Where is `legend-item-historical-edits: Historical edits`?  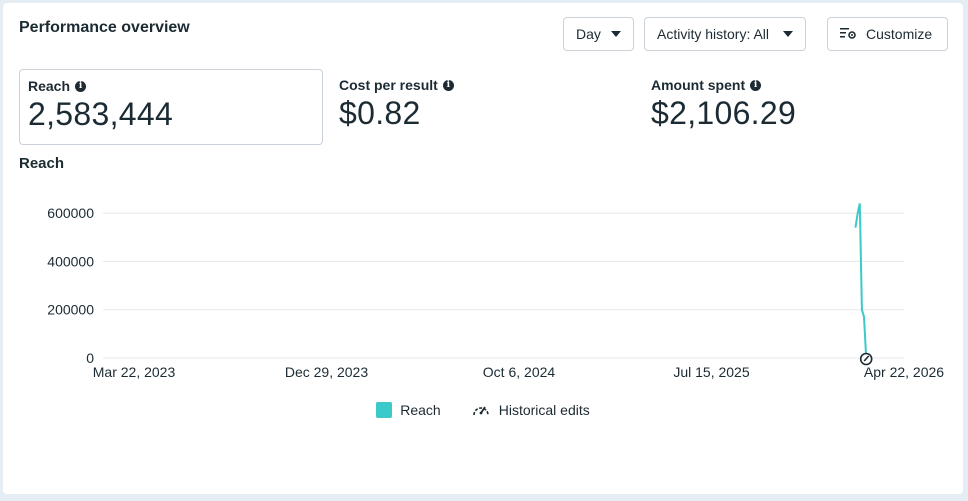 legend-item-historical-edits: Historical edits is located at coordinates (530, 410).